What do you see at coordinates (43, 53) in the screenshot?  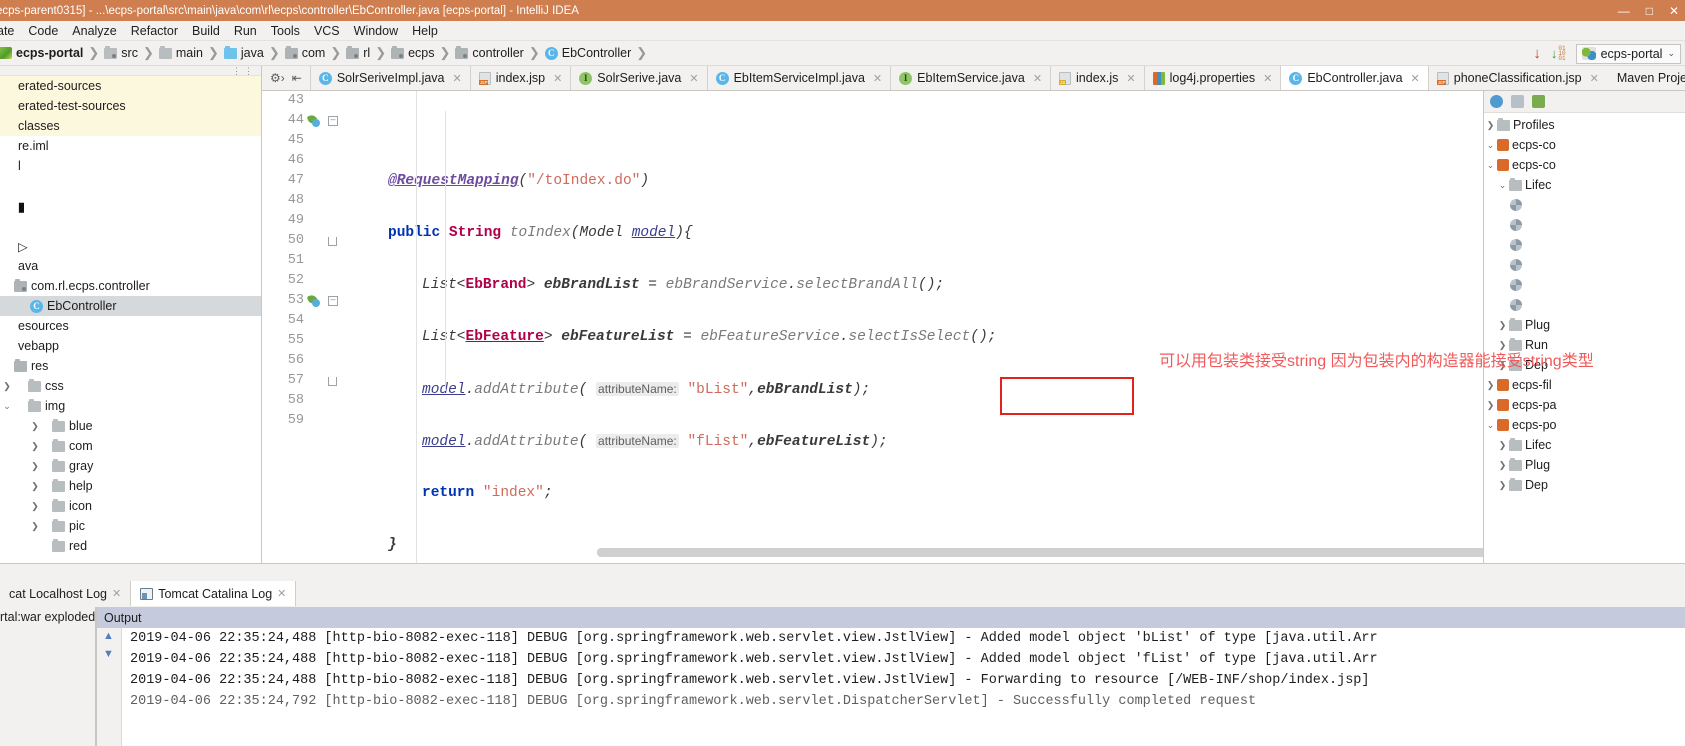 I see `breadcrumb-item-ecps-portal: ecps-portal` at bounding box center [43, 53].